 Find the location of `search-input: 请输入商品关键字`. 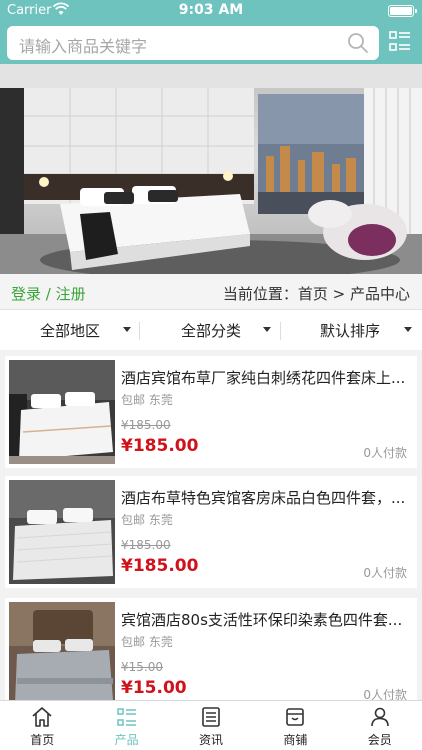

search-input: 请输入商品关键字 is located at coordinates (193, 43).